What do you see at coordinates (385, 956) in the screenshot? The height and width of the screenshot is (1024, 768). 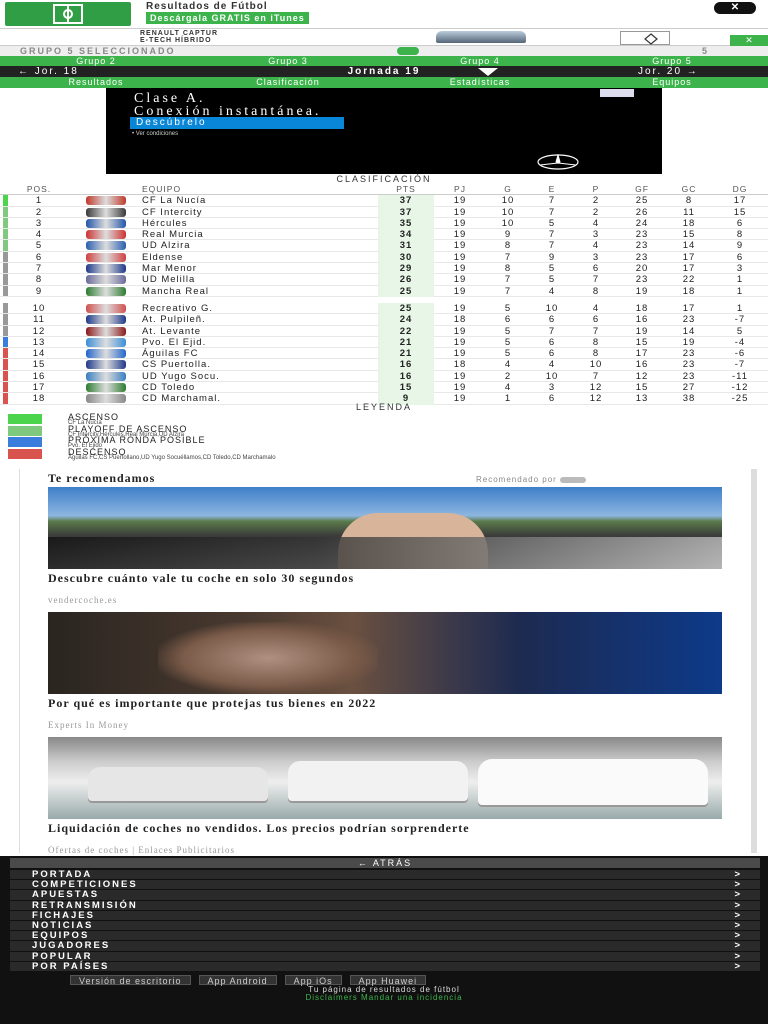 I see `menu-item: POPULAR >` at bounding box center [385, 956].